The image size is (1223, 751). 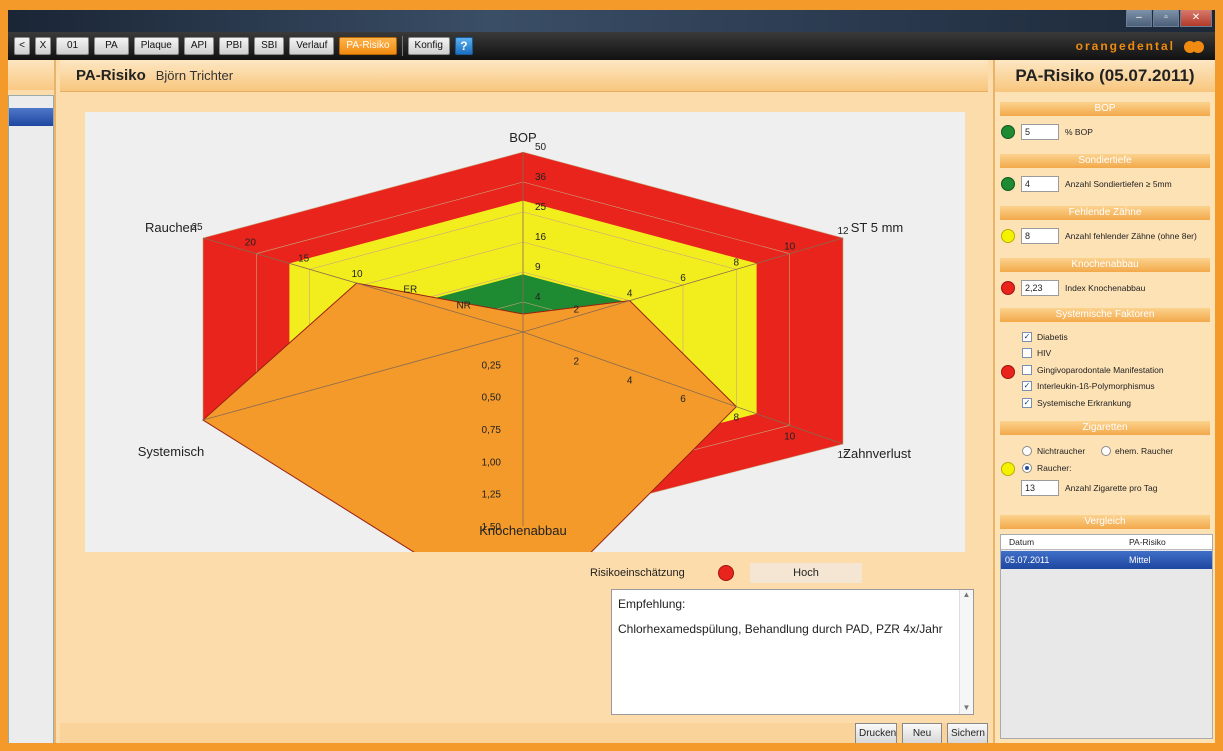 What do you see at coordinates (876, 733) in the screenshot?
I see `print-button: Drucken` at bounding box center [876, 733].